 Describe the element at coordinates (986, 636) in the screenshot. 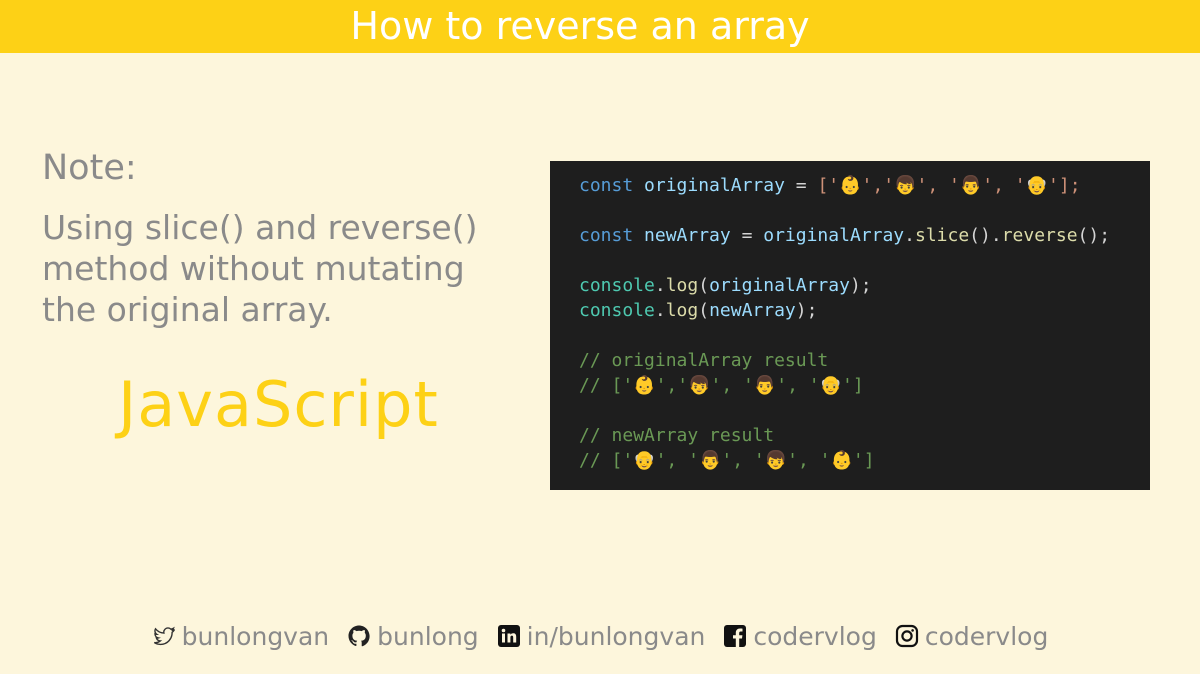

I see `instagram-handle: codervlog` at that location.